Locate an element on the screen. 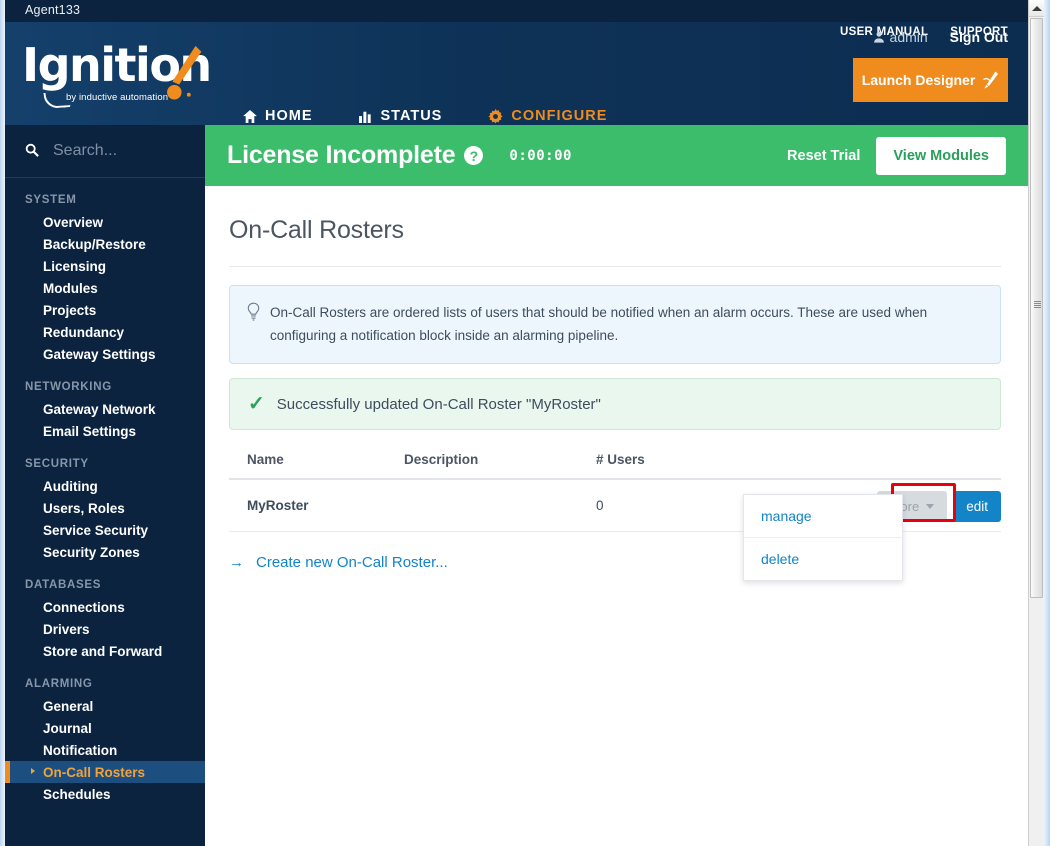 The height and width of the screenshot is (846, 1050). sidebar-item-email-settings: Email Settings is located at coordinates (105, 431).